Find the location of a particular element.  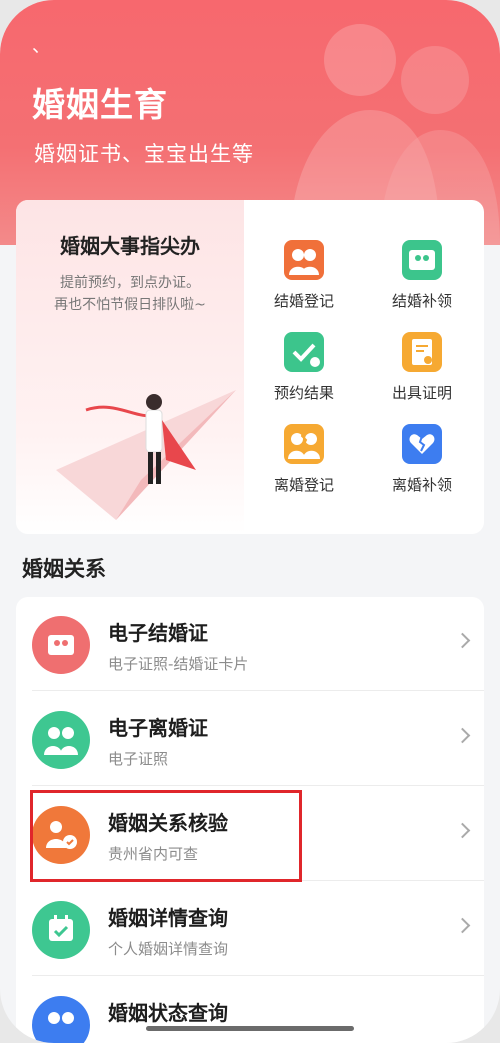

item-title: 电子离婚证 is located at coordinates (158, 728).